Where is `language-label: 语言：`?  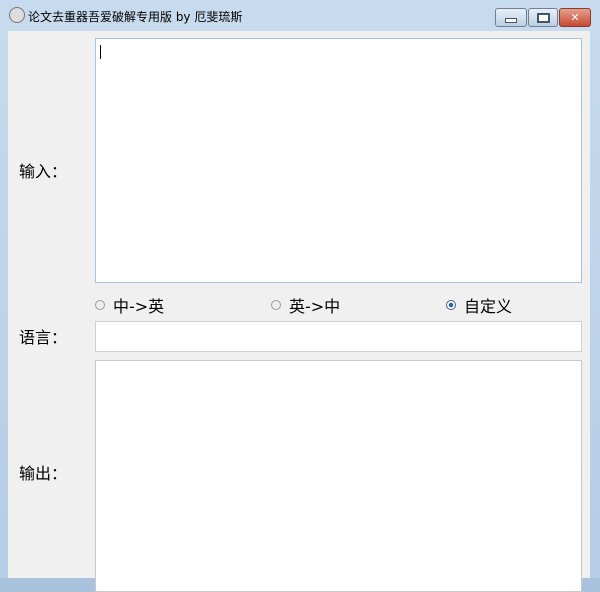 language-label: 语言： is located at coordinates (43, 337).